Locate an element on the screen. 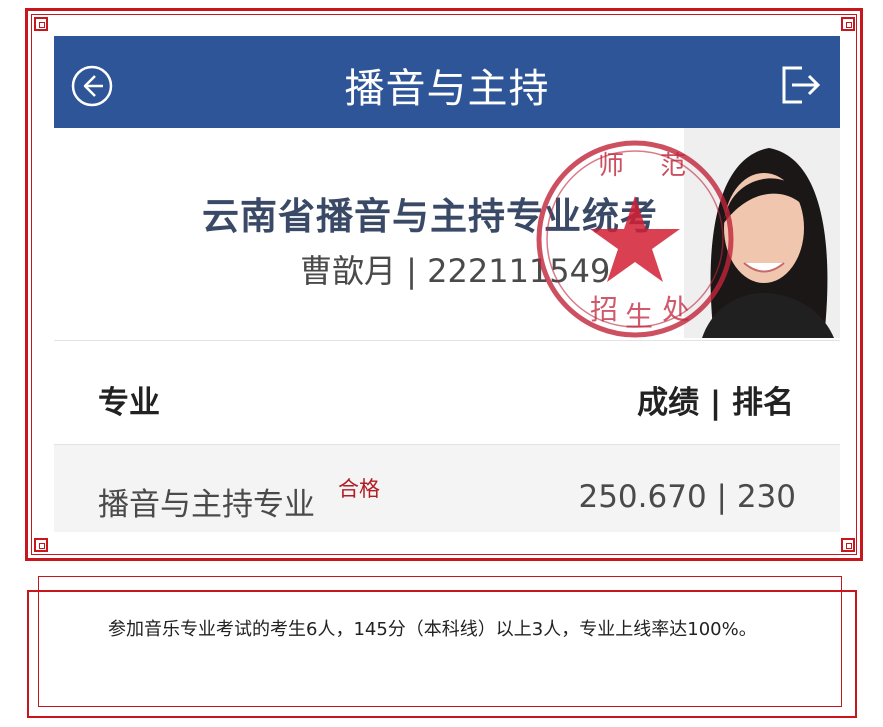 The width and height of the screenshot is (883, 727). pass-badge: 合格 is located at coordinates (359, 489).